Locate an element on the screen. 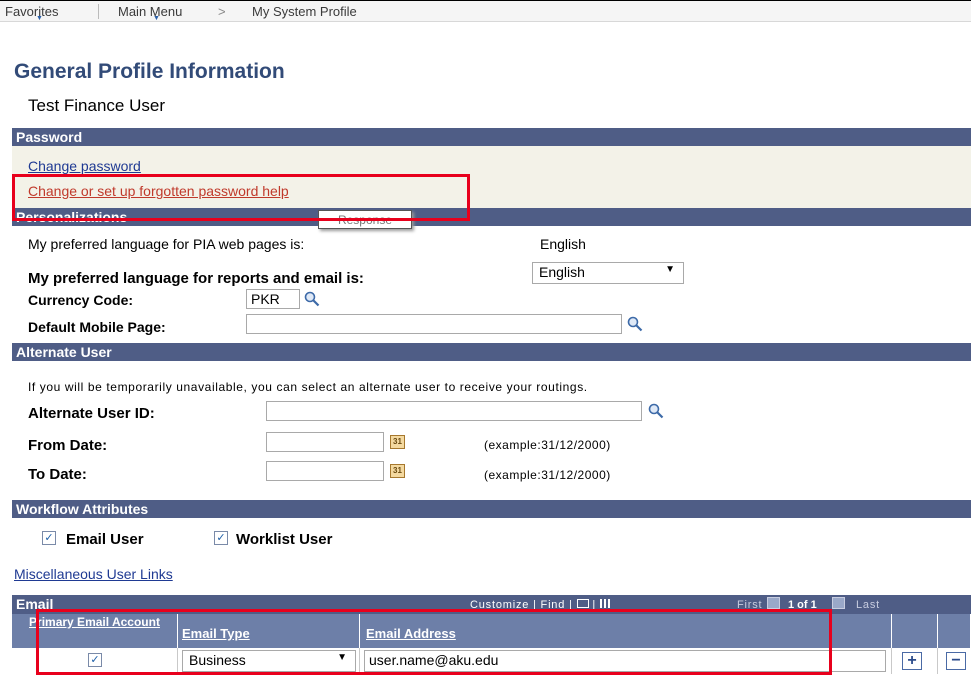  alternate-user-id-label: Alternate User ID: is located at coordinates (91, 413).